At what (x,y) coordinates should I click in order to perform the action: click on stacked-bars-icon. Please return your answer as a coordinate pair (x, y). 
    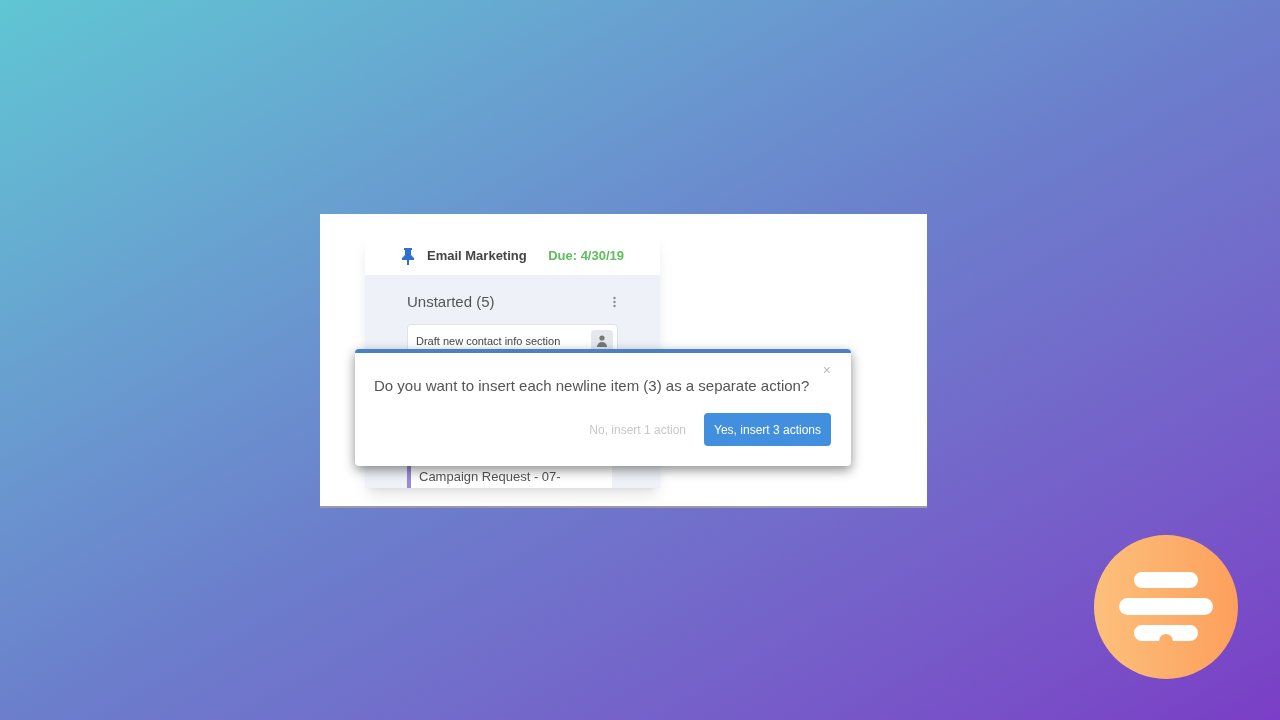
    Looking at the image, I should click on (1166, 607).